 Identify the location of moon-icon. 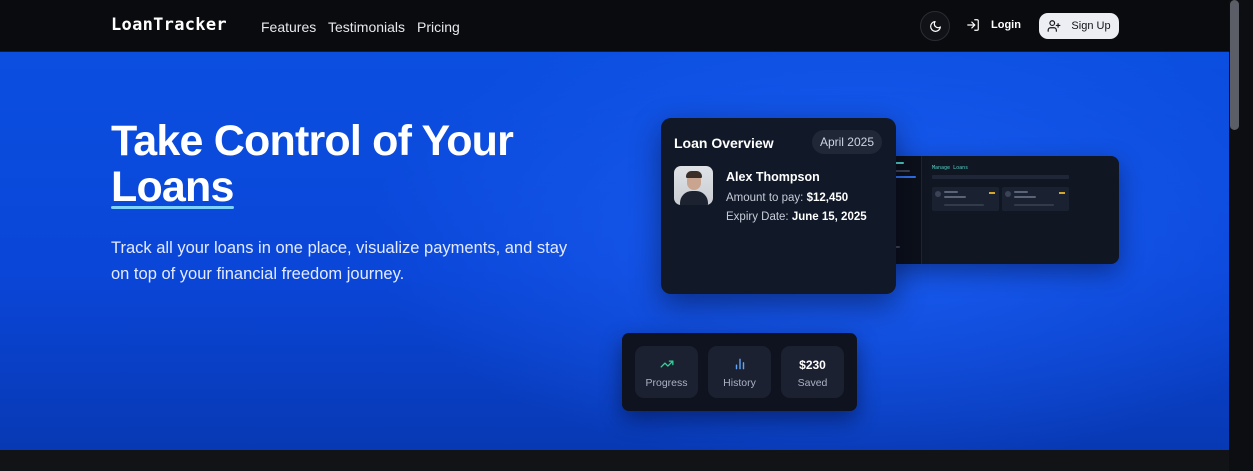
(935, 26).